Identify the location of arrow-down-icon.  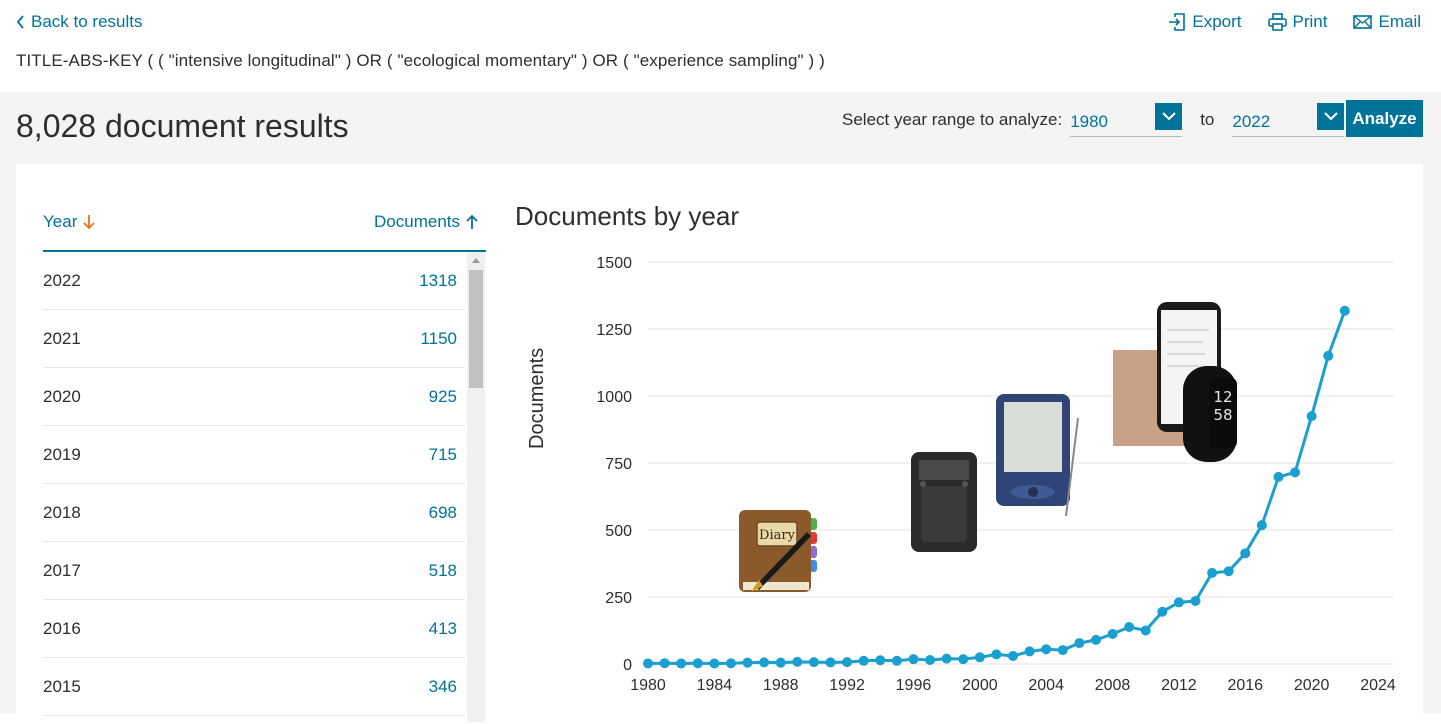
(89, 222).